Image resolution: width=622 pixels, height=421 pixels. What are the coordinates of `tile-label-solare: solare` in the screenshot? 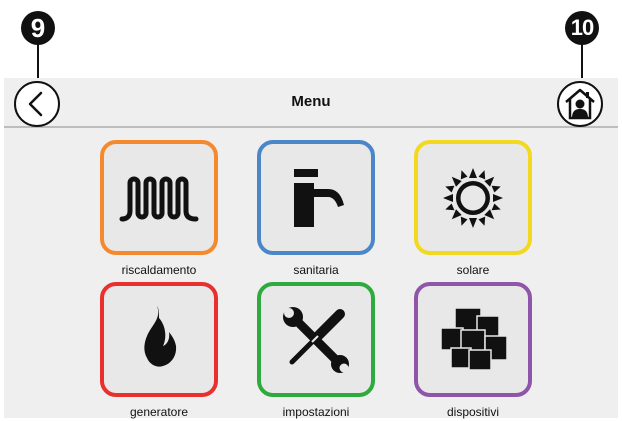 It's located at (473, 270).